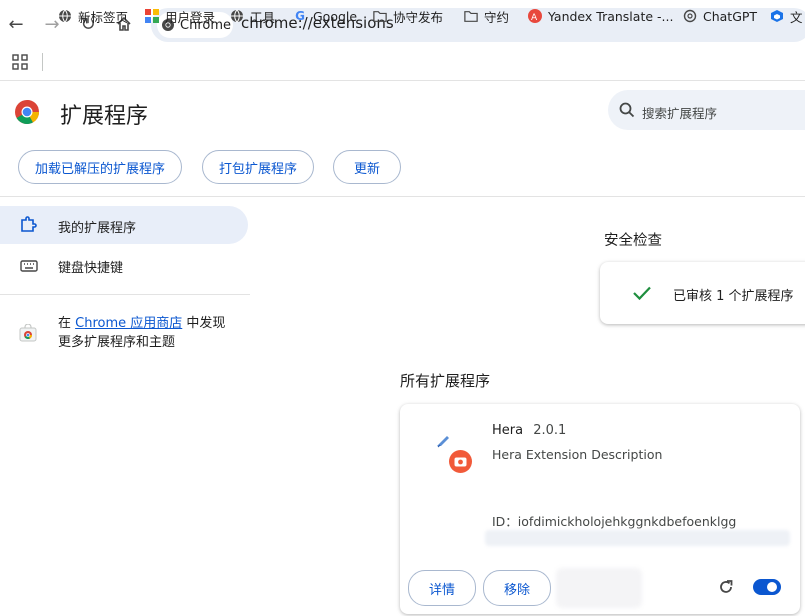 The height and width of the screenshot is (616, 805). I want to click on svg-text: A, so click(534, 18).